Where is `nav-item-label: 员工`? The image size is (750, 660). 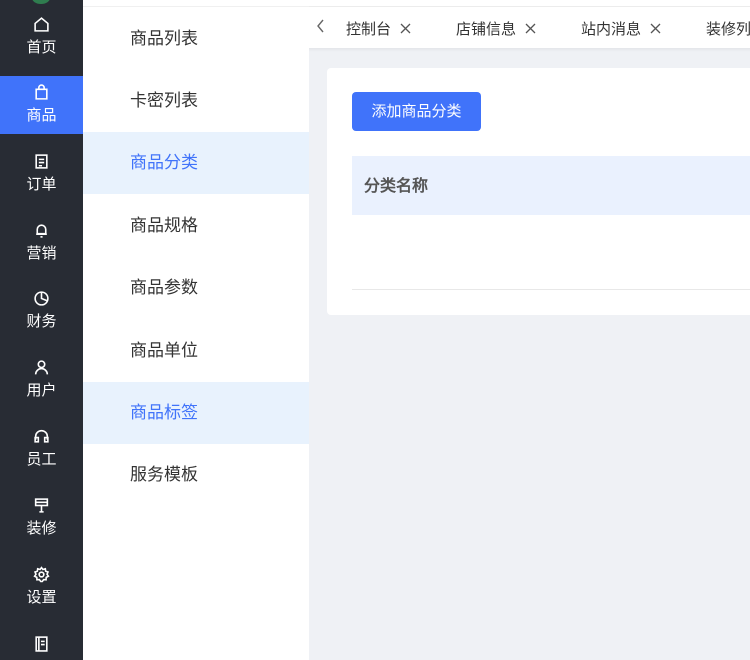 nav-item-label: 员工 is located at coordinates (41, 459).